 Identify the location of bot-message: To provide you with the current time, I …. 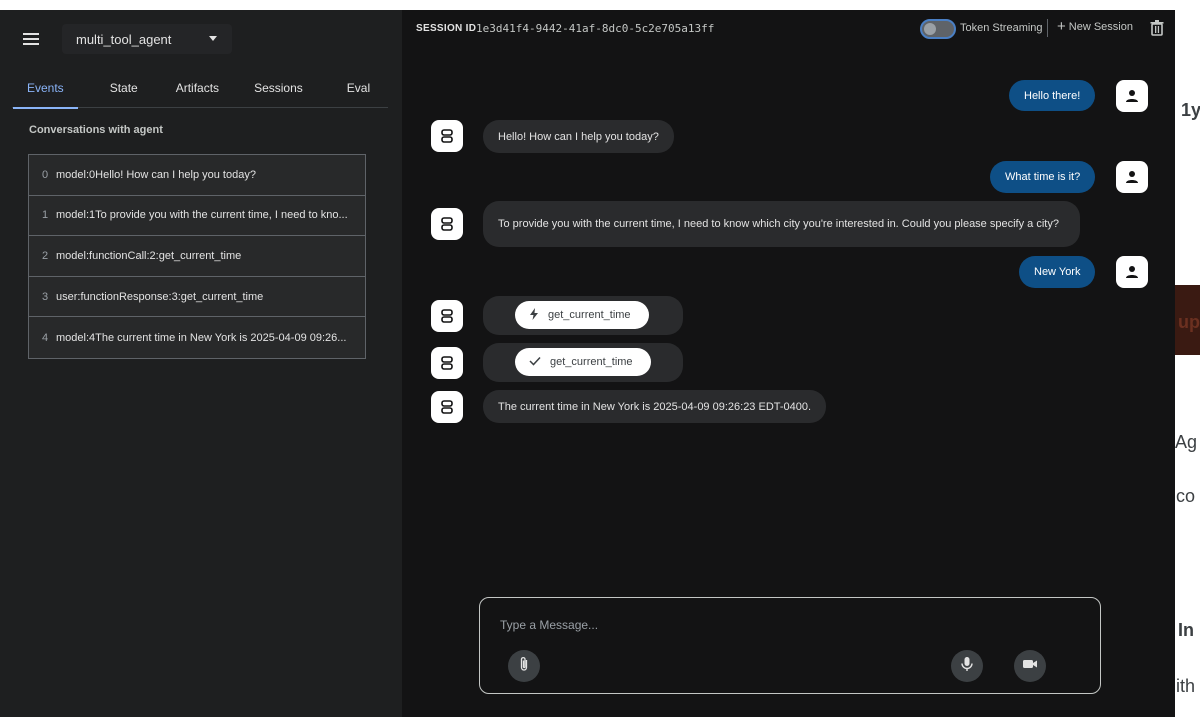
(781, 224).